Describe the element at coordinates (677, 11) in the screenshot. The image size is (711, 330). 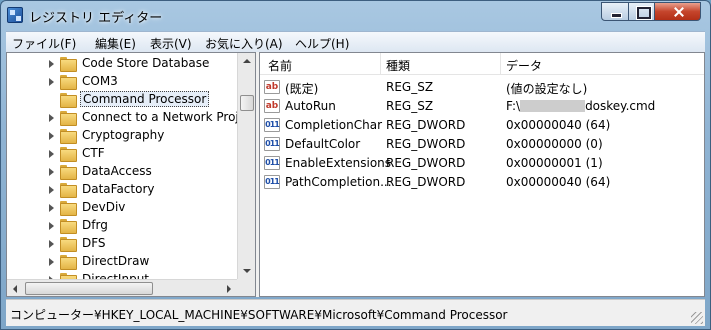
I see `close-button` at that location.